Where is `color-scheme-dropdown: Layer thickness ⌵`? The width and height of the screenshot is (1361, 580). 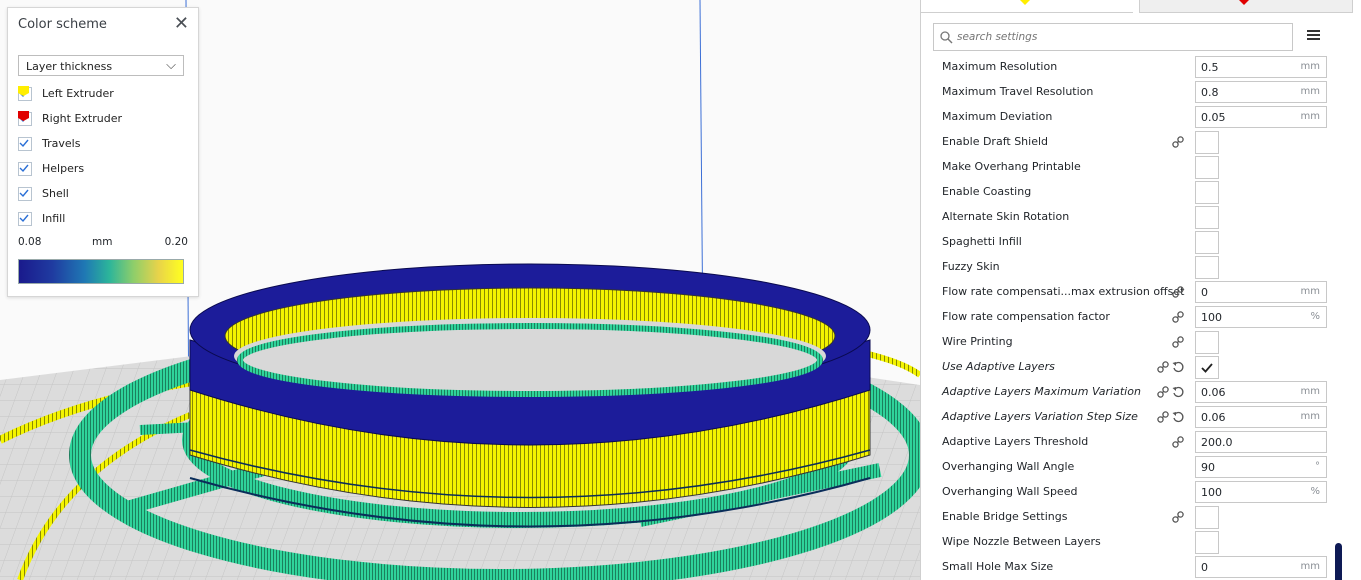 color-scheme-dropdown: Layer thickness ⌵ is located at coordinates (101, 65).